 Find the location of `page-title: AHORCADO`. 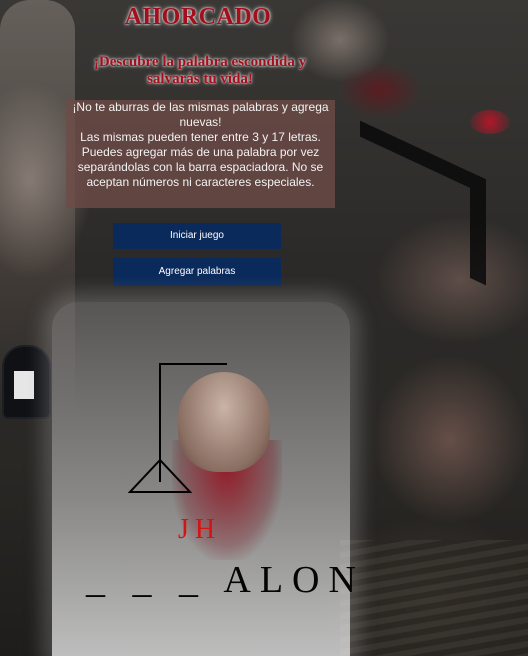

page-title: AHORCADO is located at coordinates (198, 17).